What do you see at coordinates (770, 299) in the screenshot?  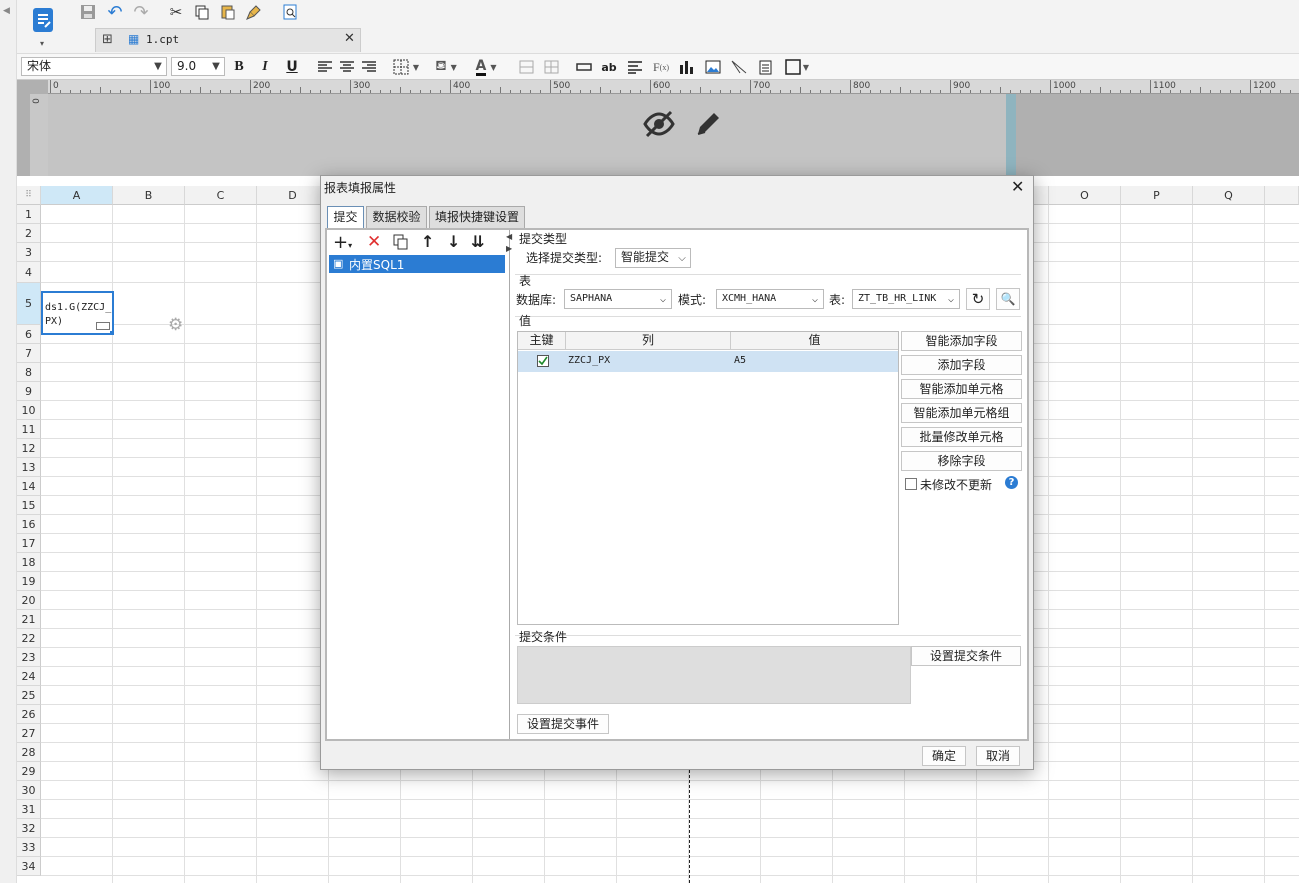 I see `schema-select: XCMH_HANA ⌵` at bounding box center [770, 299].